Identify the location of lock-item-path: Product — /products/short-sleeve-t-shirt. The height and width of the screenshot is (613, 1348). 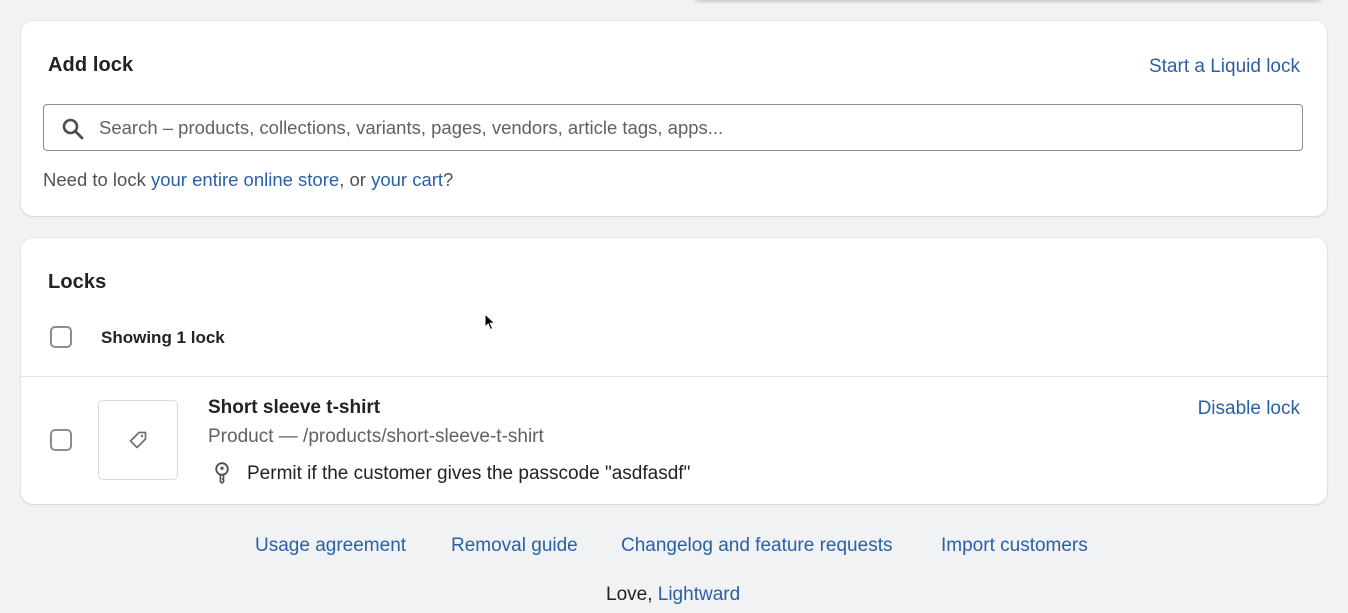
(376, 436).